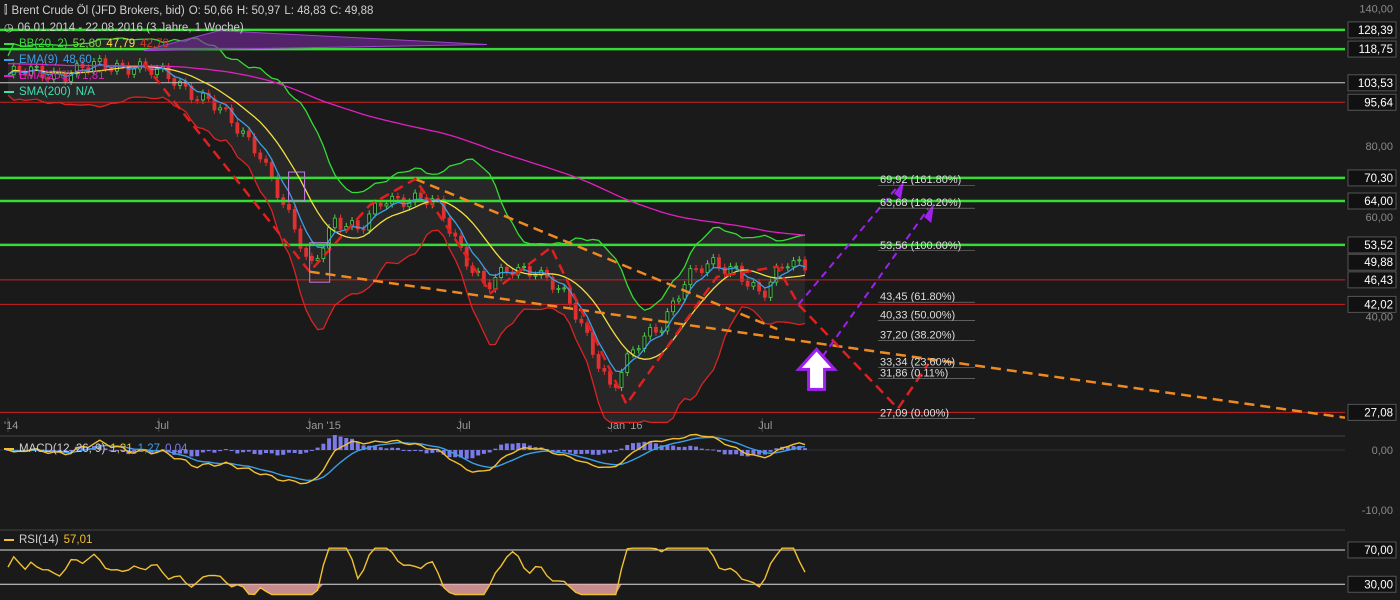 Image resolution: width=1400 pixels, height=600 pixels. Describe the element at coordinates (1378, 281) in the screenshot. I see `price-tag-label: 46,43` at that location.